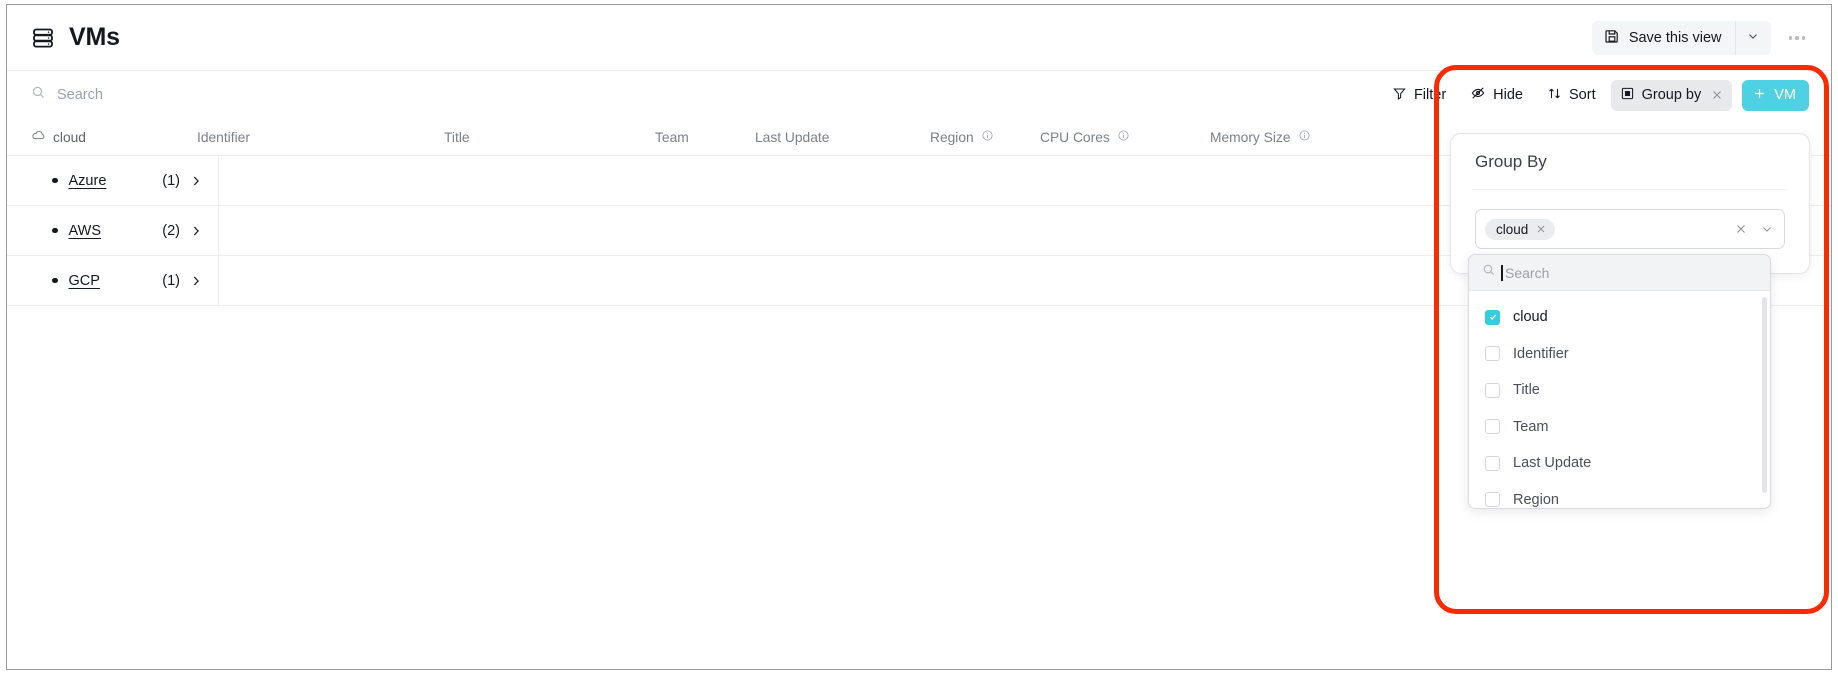 The image size is (1838, 674). I want to click on filter-button: Filter, so click(1419, 95).